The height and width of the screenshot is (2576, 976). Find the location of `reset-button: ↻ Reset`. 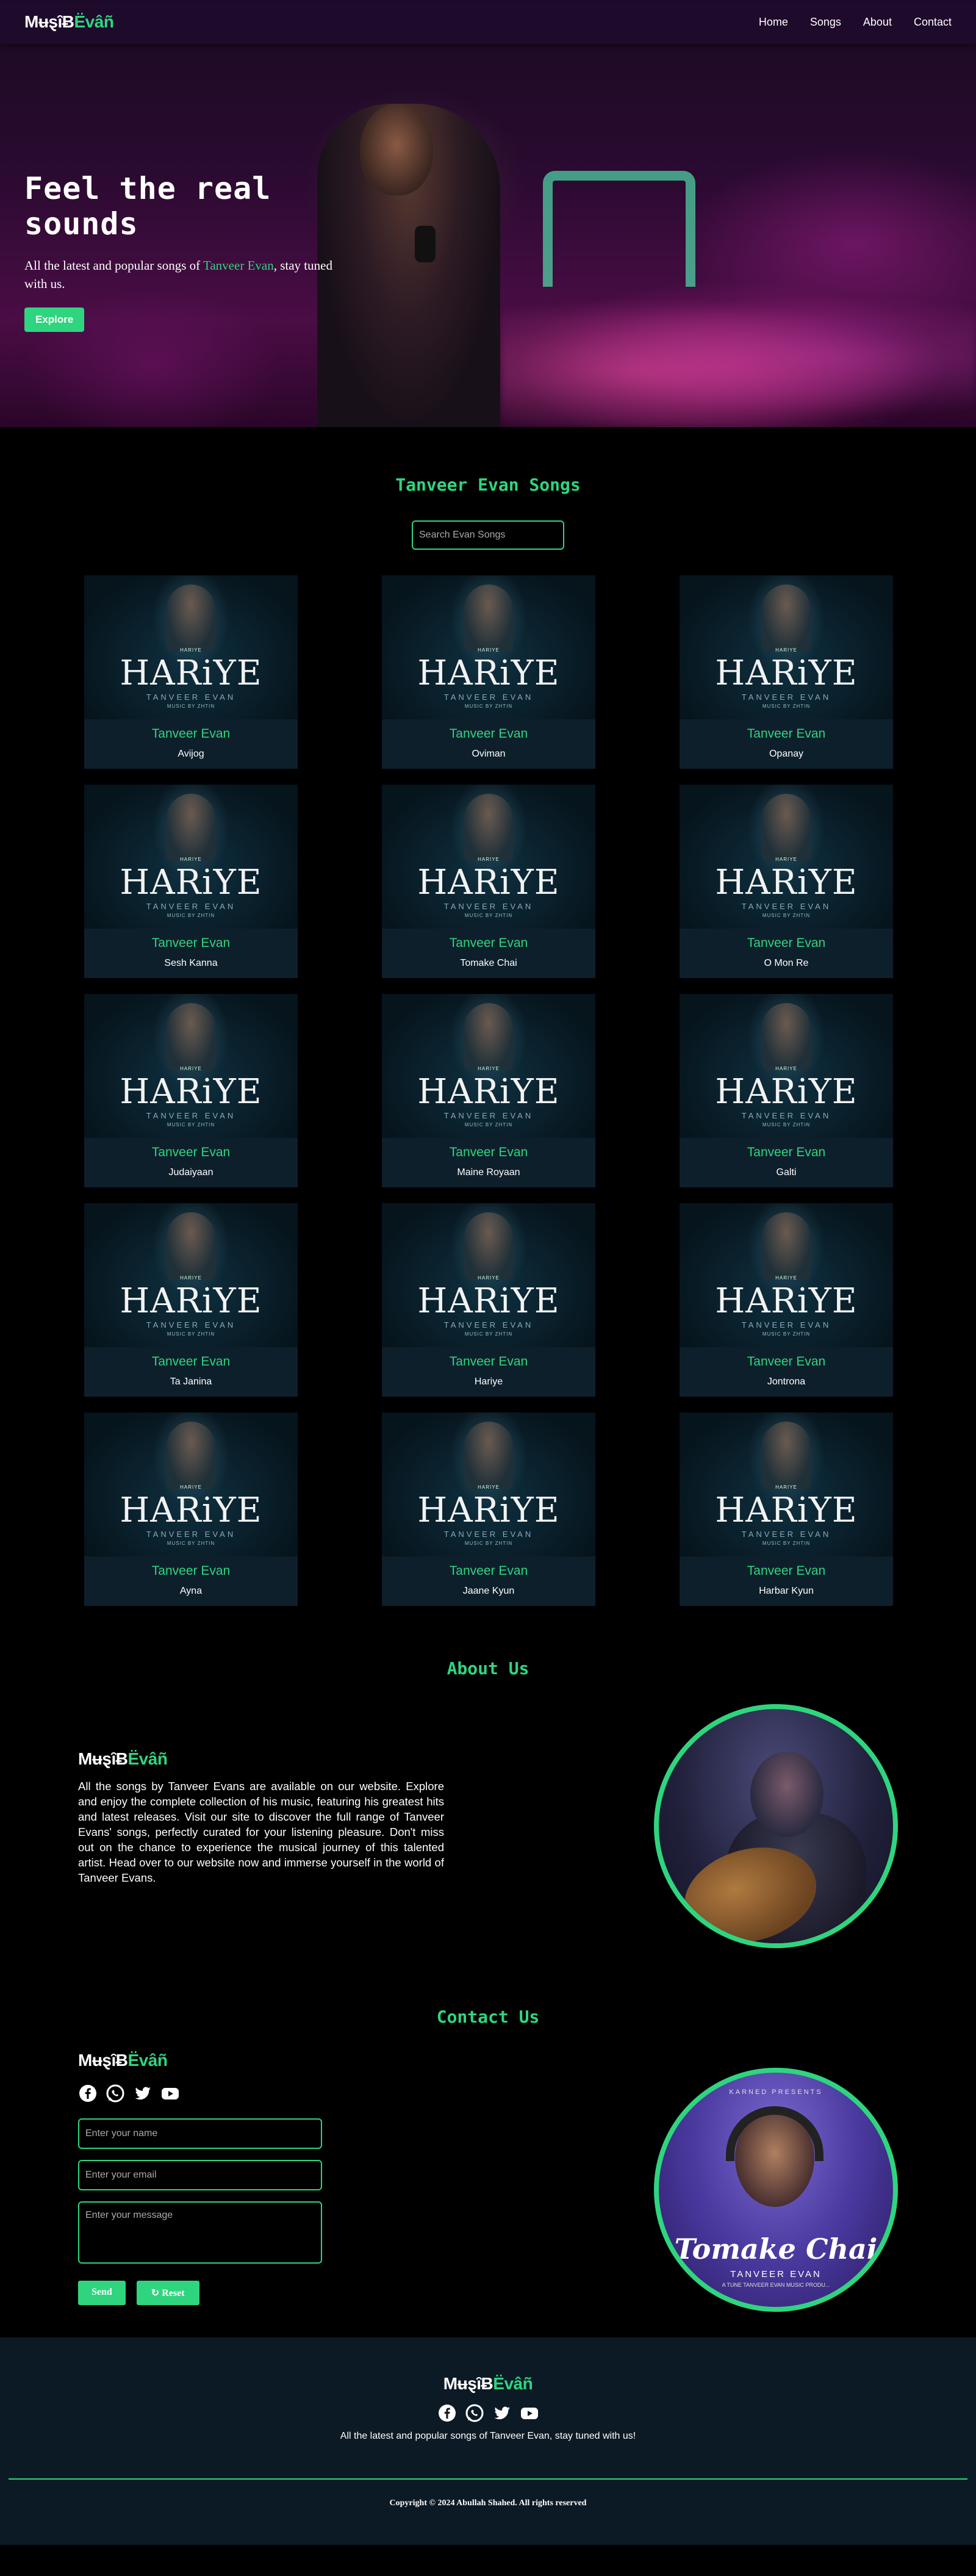

reset-button: ↻ Reset is located at coordinates (167, 2293).